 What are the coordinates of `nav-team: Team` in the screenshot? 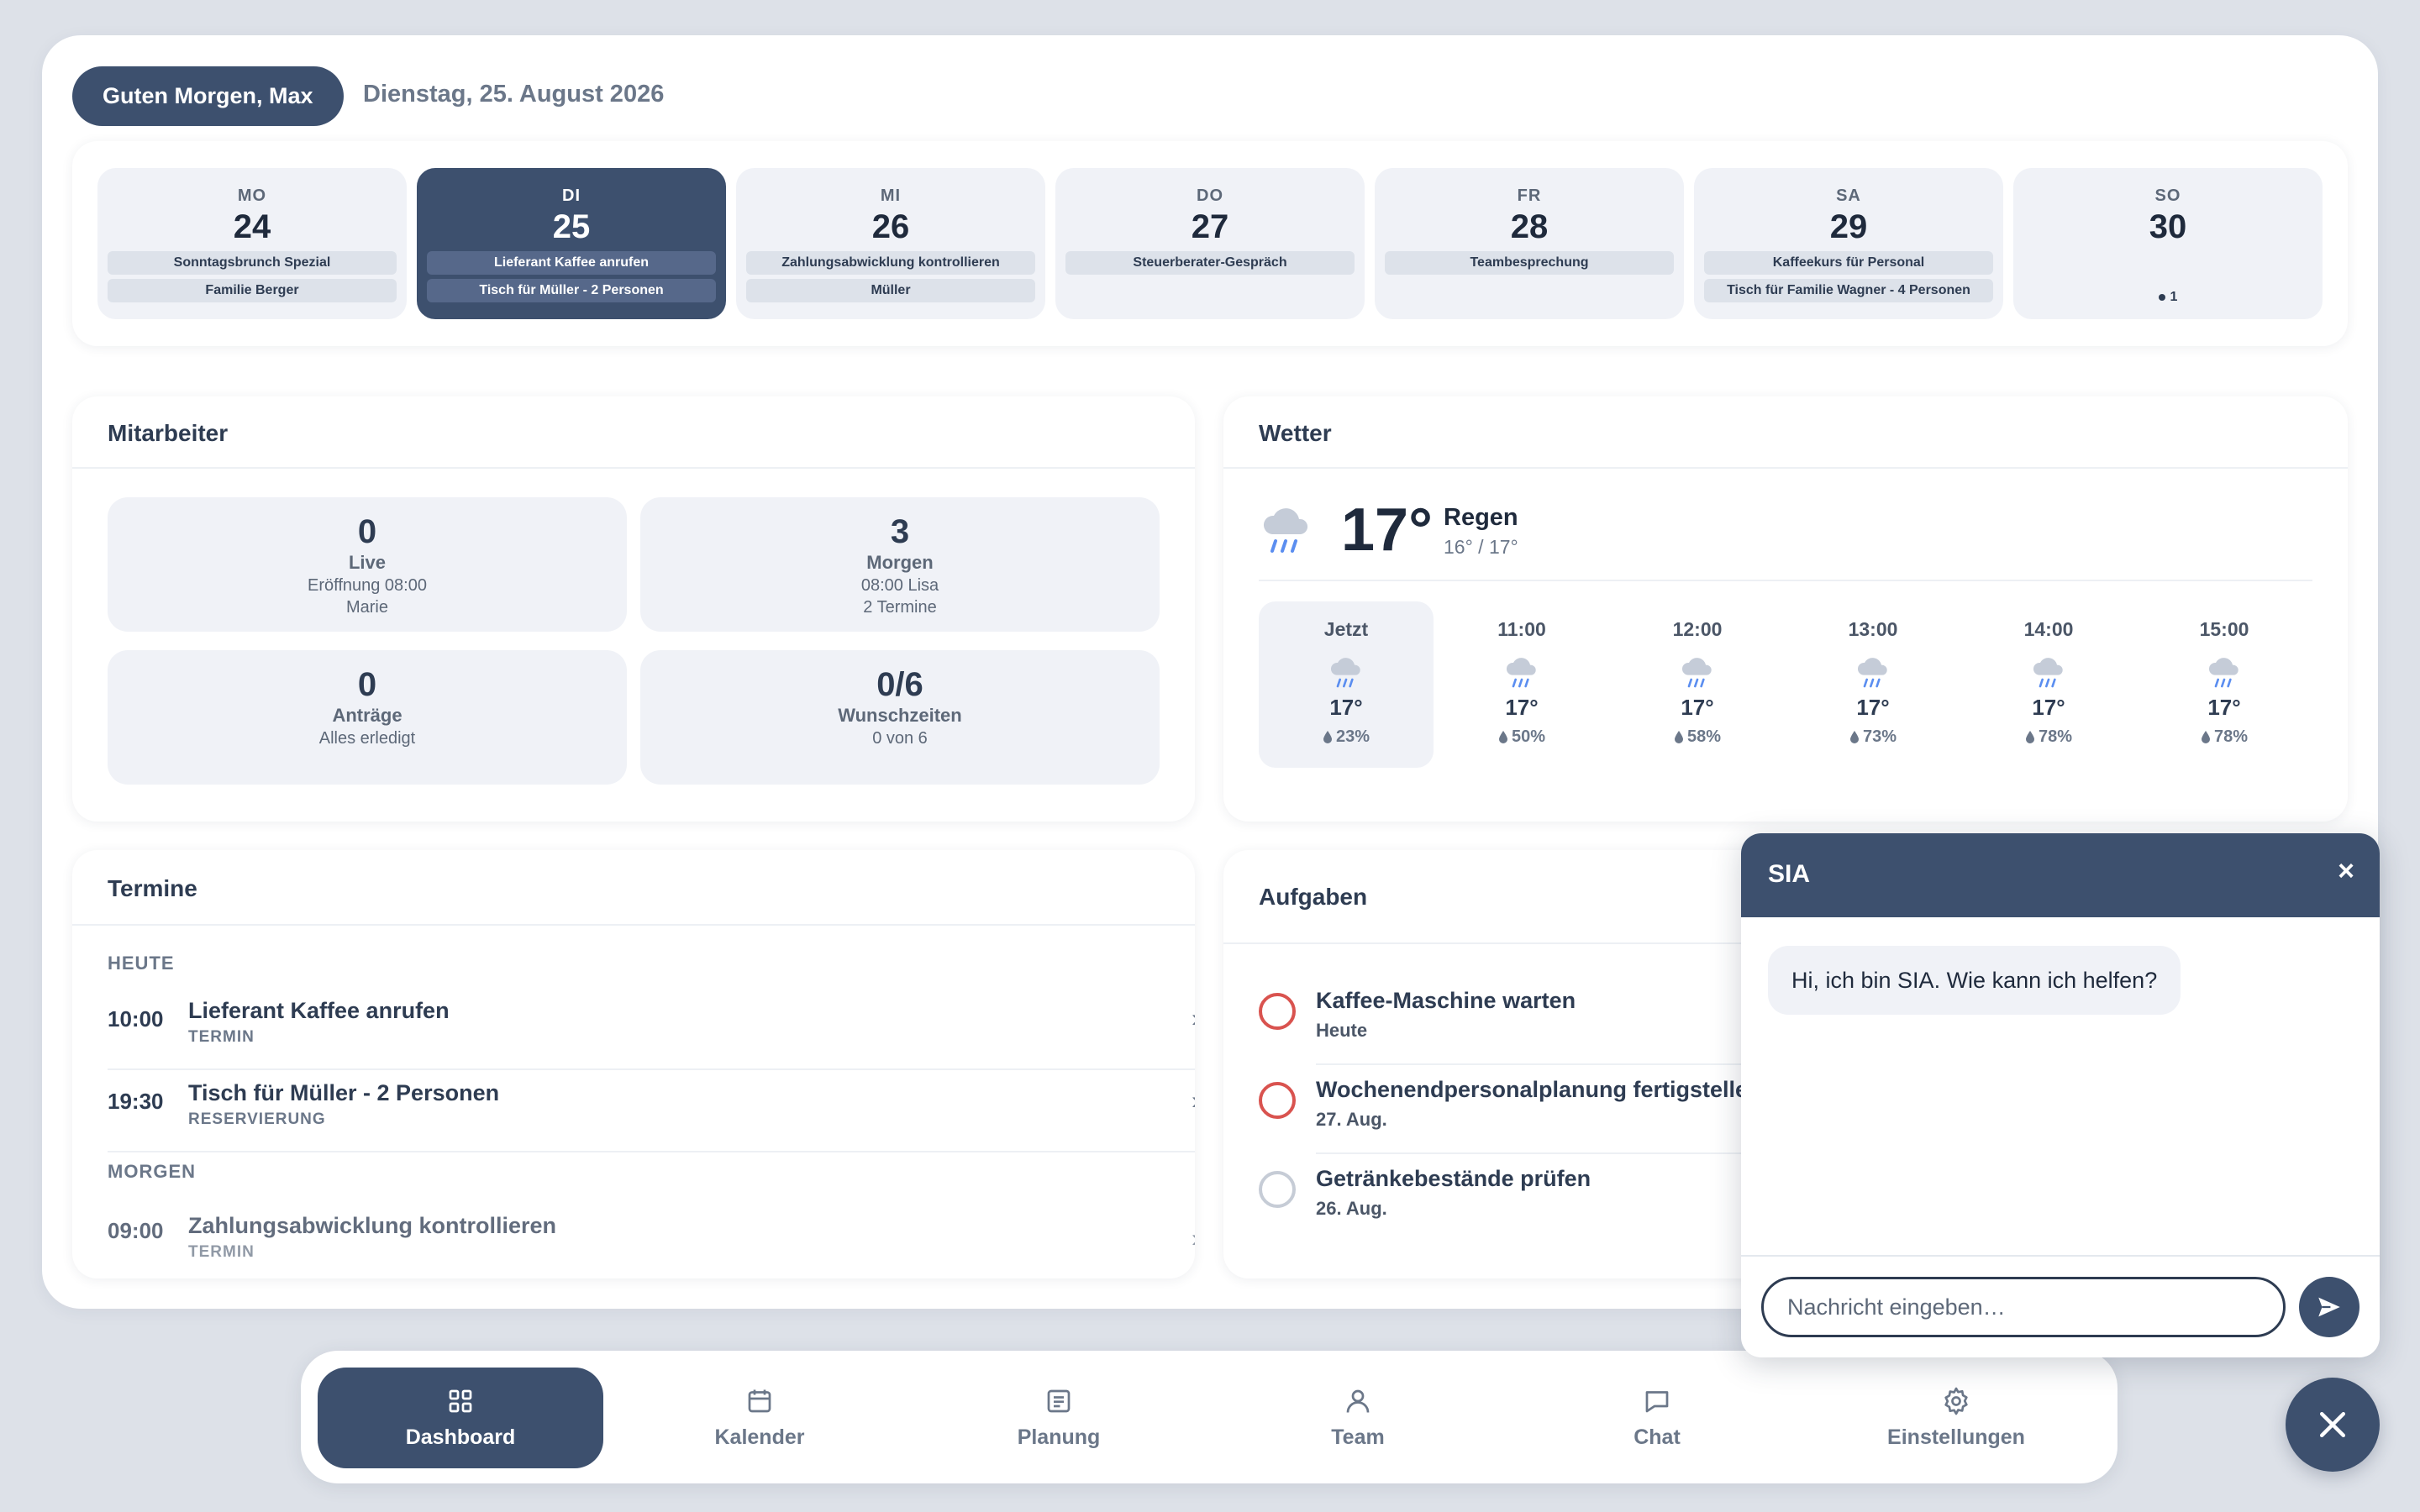 It's located at (1358, 1418).